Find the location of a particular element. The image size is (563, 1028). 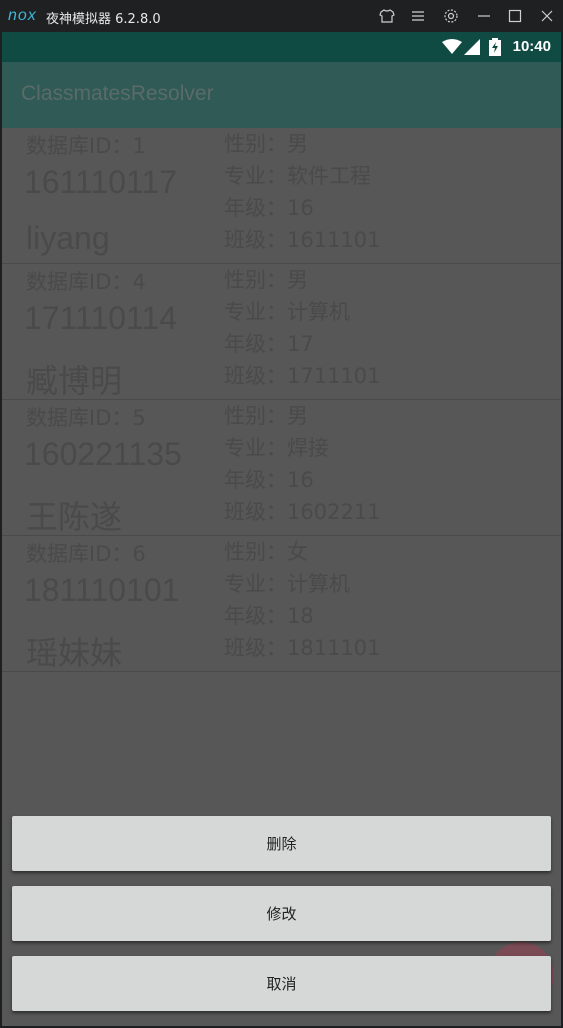

minimize-icon is located at coordinates (484, 16).